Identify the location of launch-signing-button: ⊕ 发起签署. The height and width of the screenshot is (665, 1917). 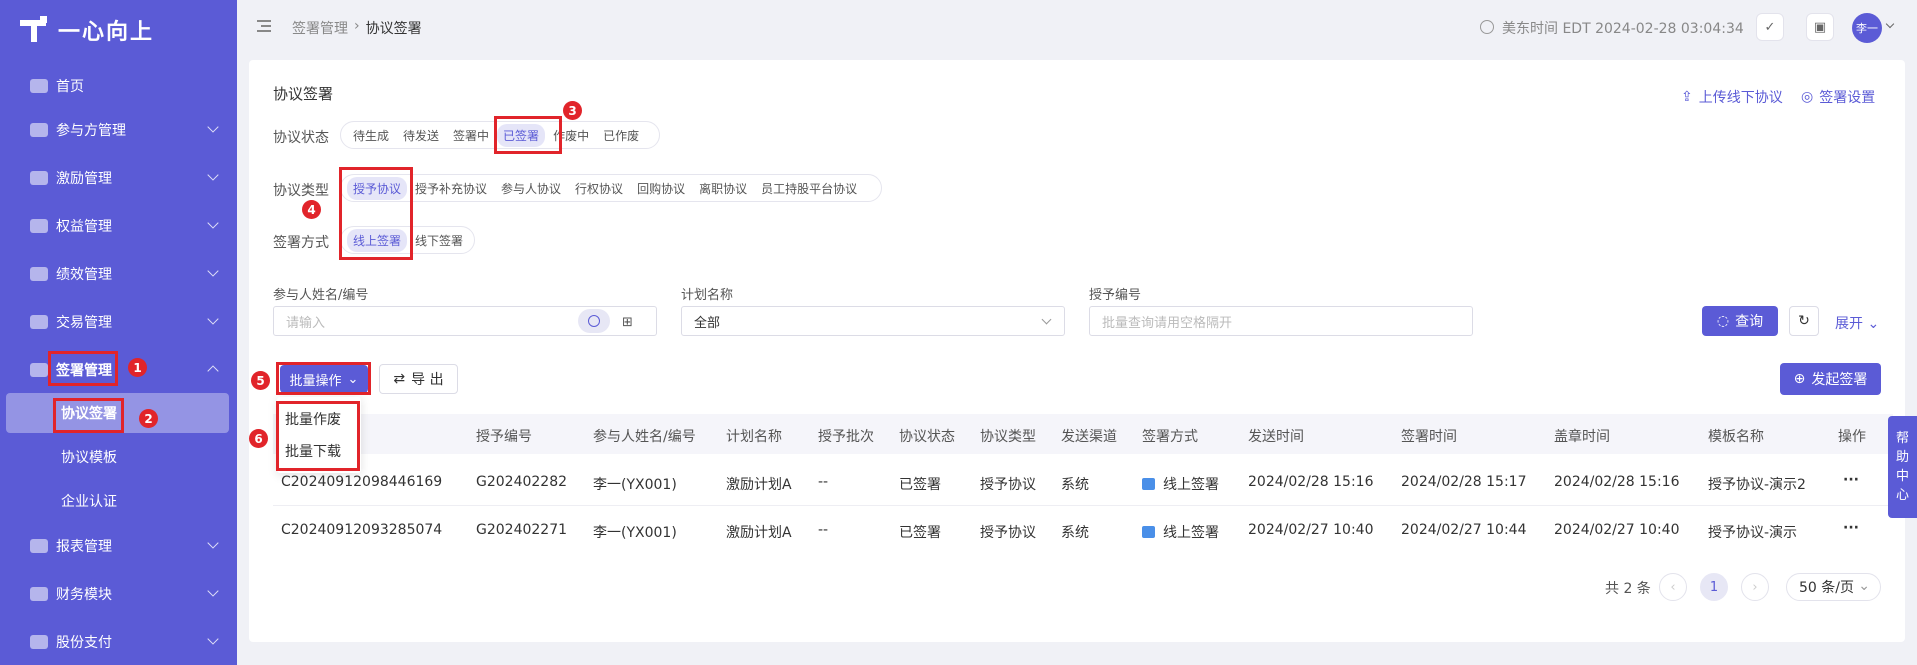
(1830, 379).